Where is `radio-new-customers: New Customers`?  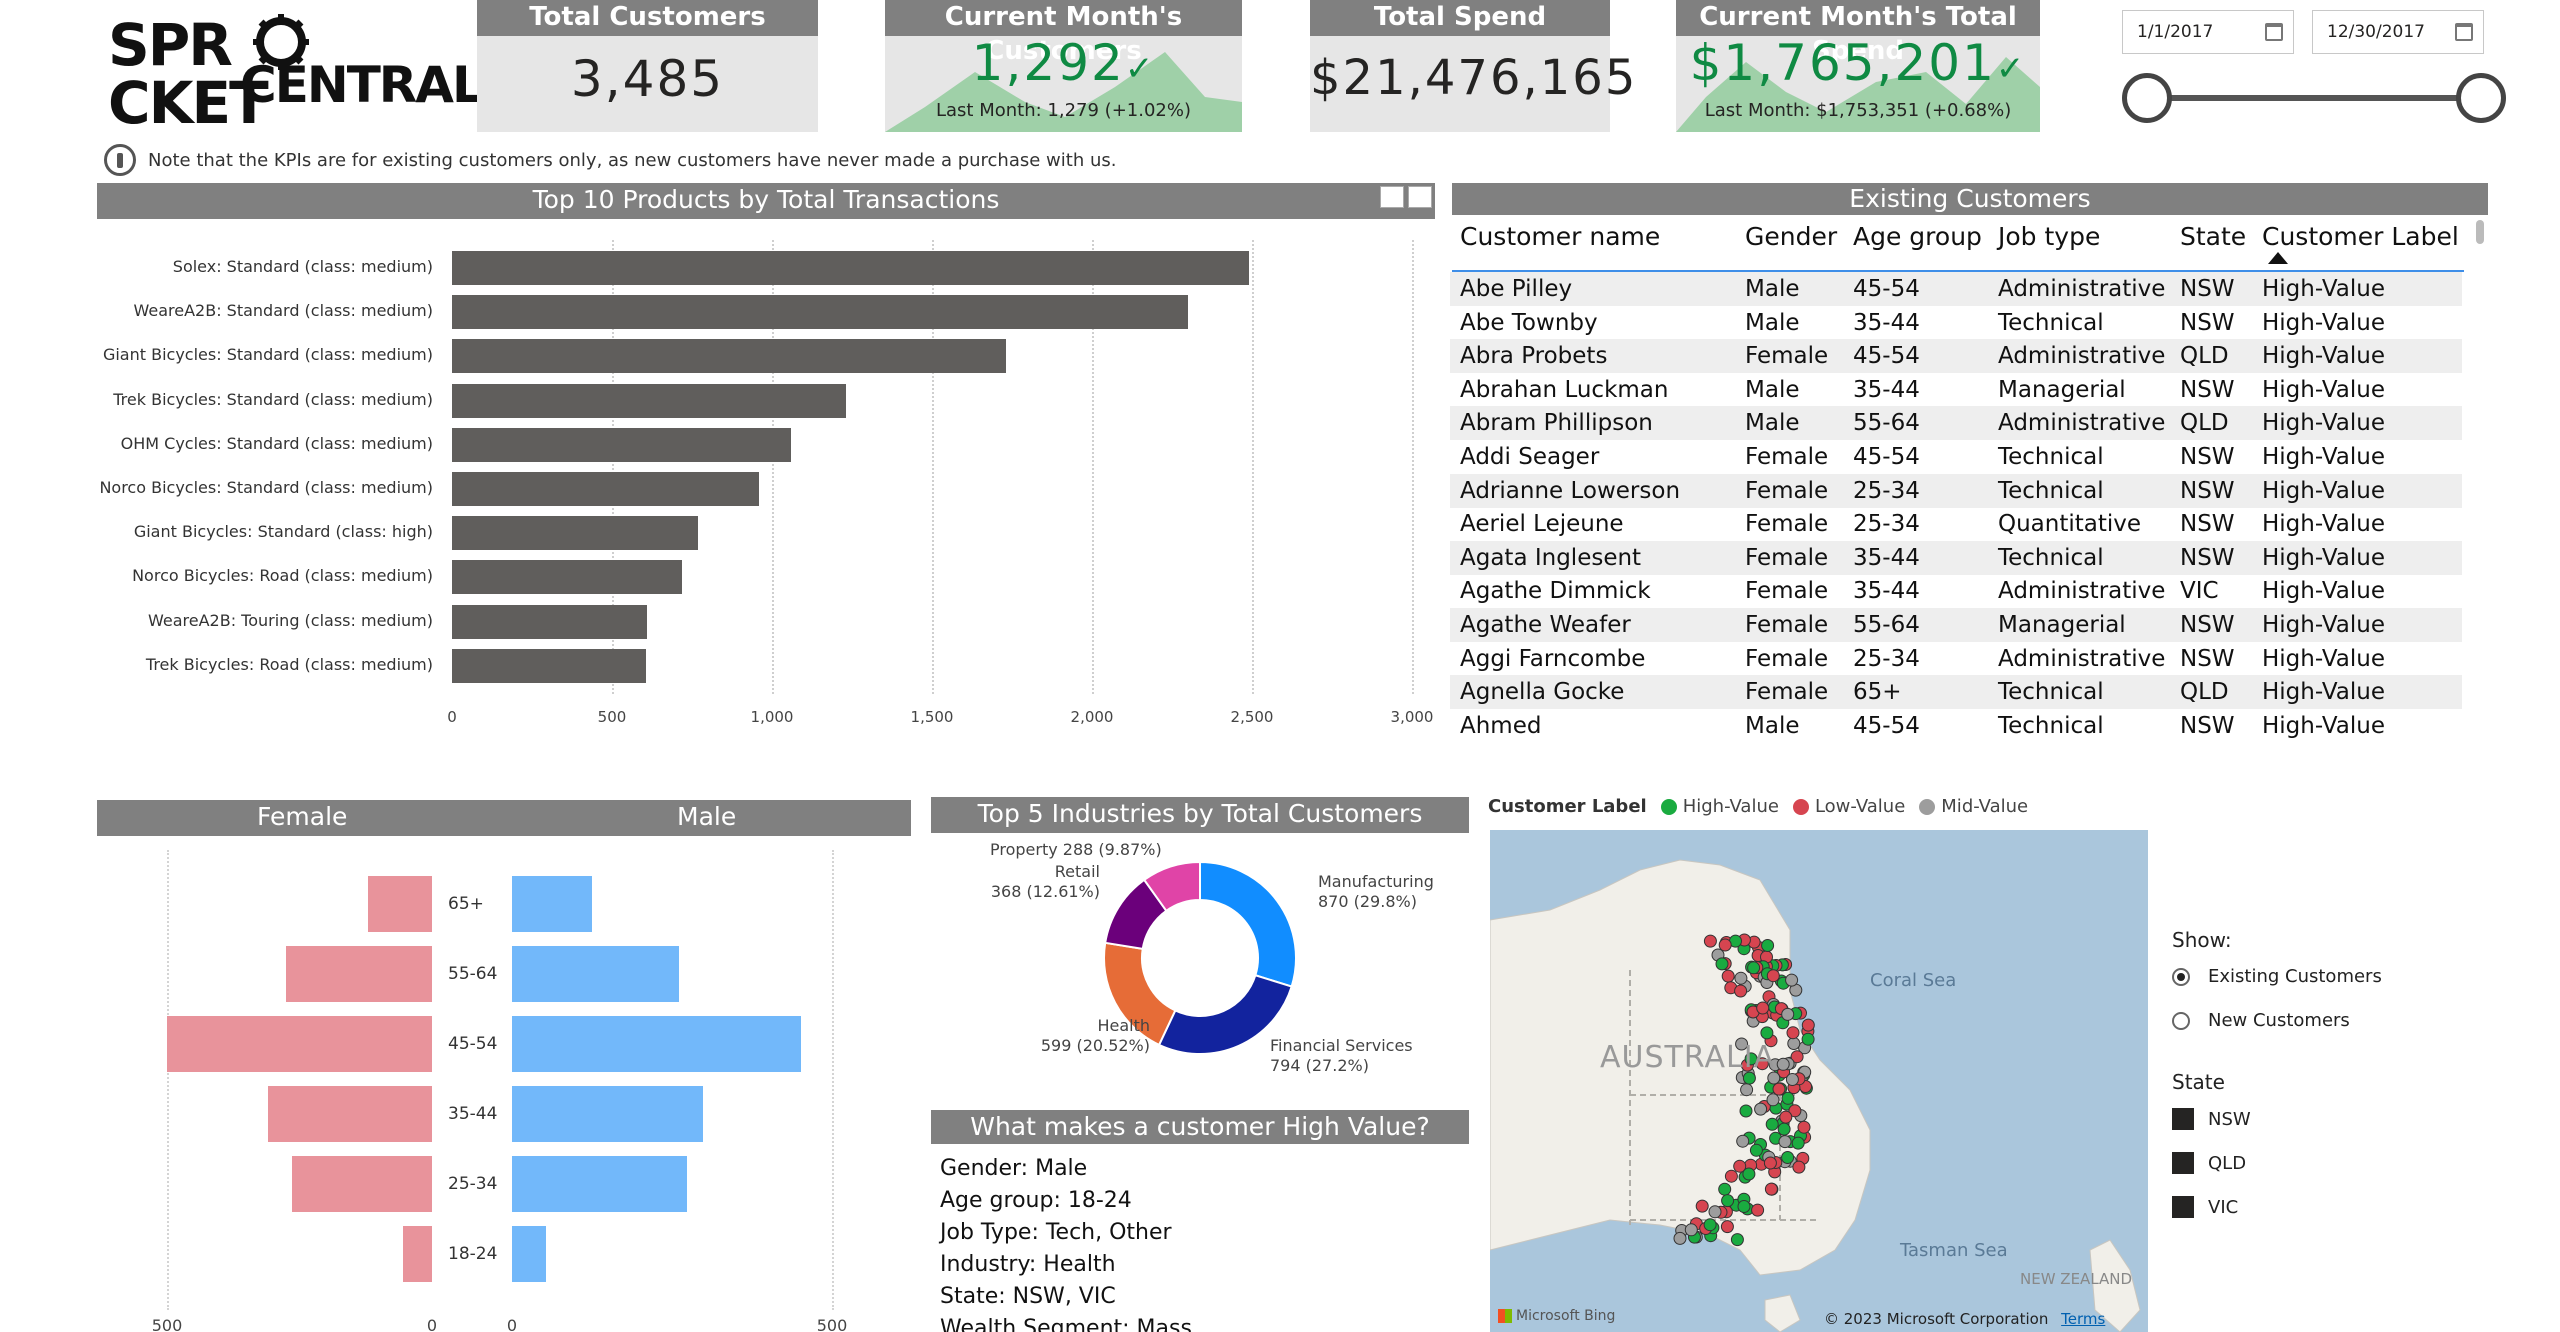 radio-new-customers: New Customers is located at coordinates (2261, 1020).